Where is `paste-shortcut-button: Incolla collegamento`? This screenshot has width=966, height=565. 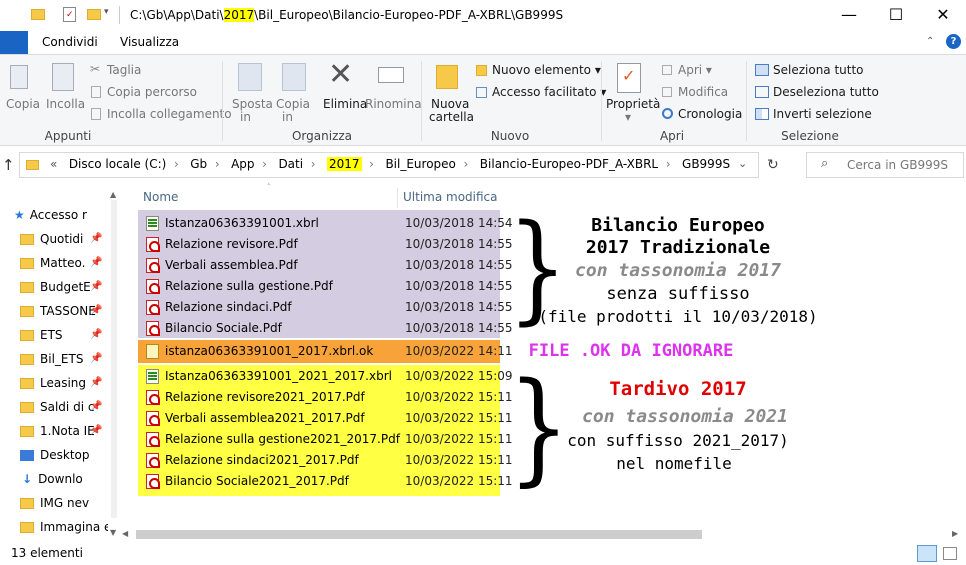 paste-shortcut-button: Incolla collegamento is located at coordinates (169, 114).